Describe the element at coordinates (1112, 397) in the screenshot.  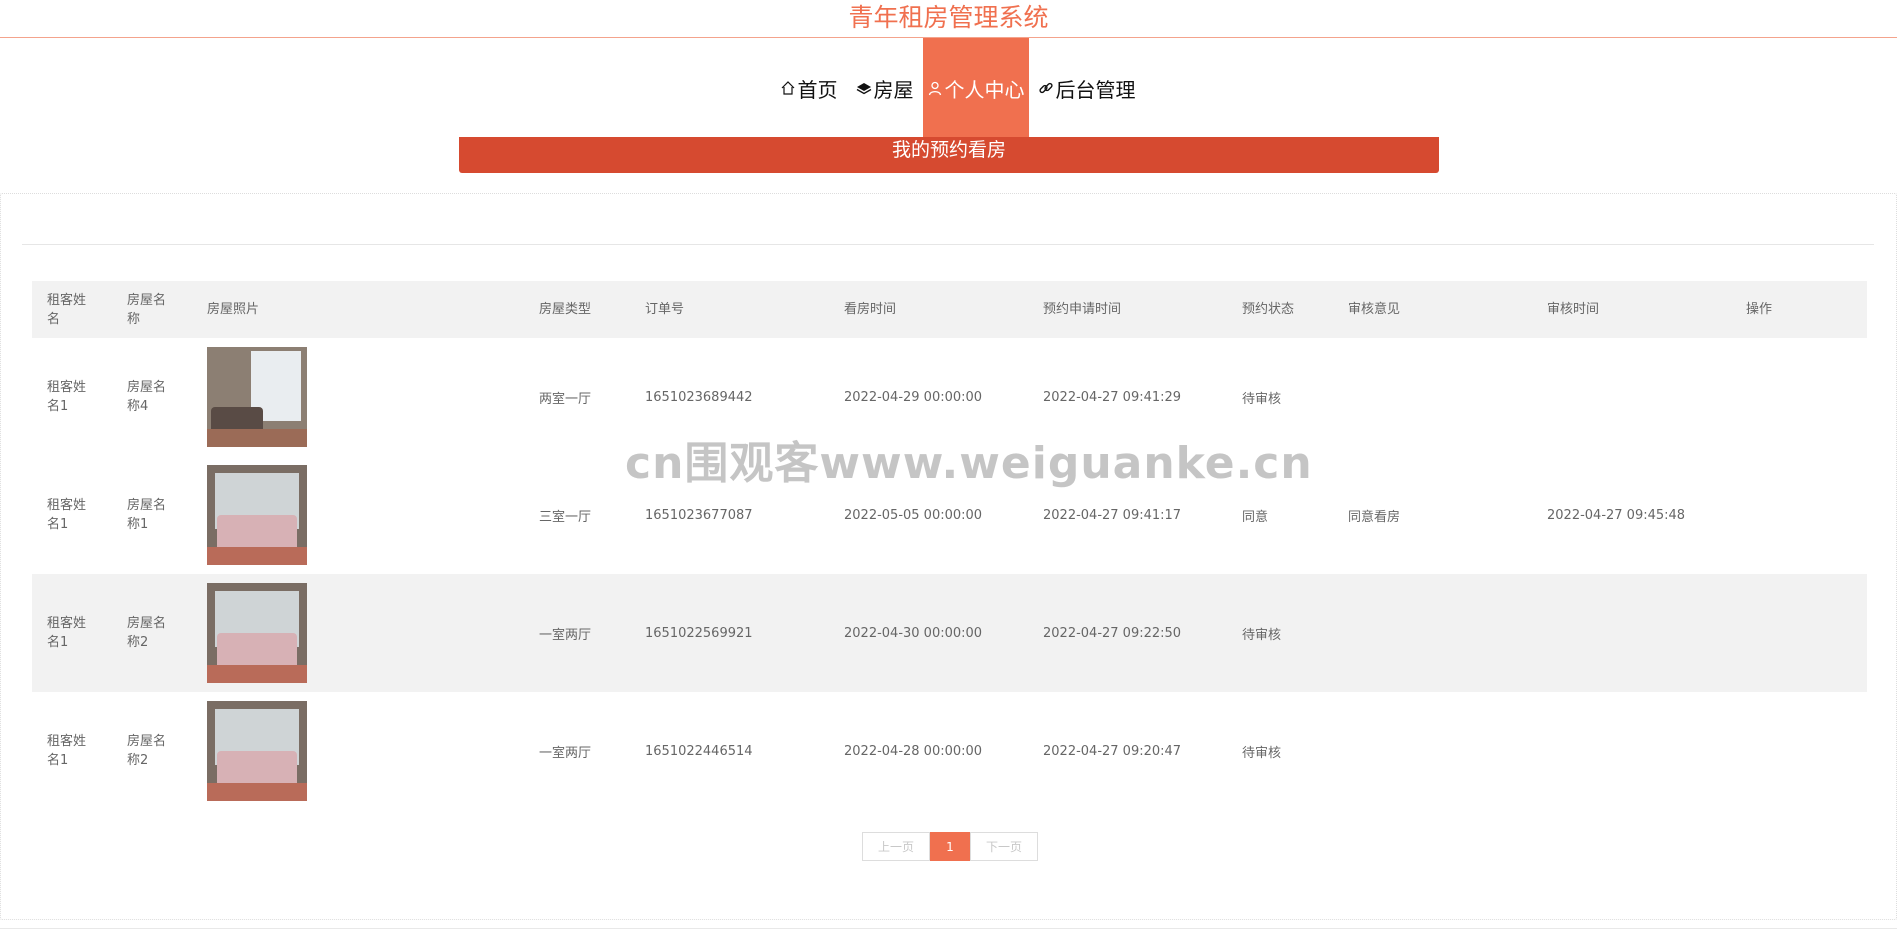
I see `apply-time: 2022-04-27 09:41:29` at that location.